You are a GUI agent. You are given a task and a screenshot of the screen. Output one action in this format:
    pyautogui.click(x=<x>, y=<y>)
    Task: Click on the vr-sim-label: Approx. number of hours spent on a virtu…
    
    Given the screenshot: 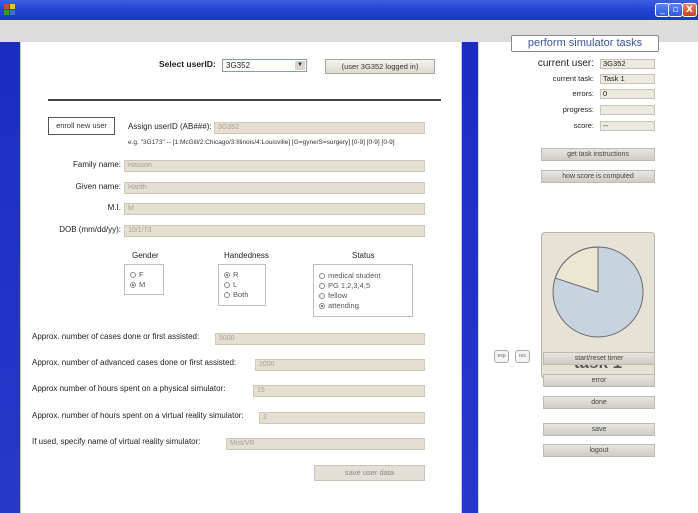 What is the action you would take?
    pyautogui.click(x=138, y=415)
    